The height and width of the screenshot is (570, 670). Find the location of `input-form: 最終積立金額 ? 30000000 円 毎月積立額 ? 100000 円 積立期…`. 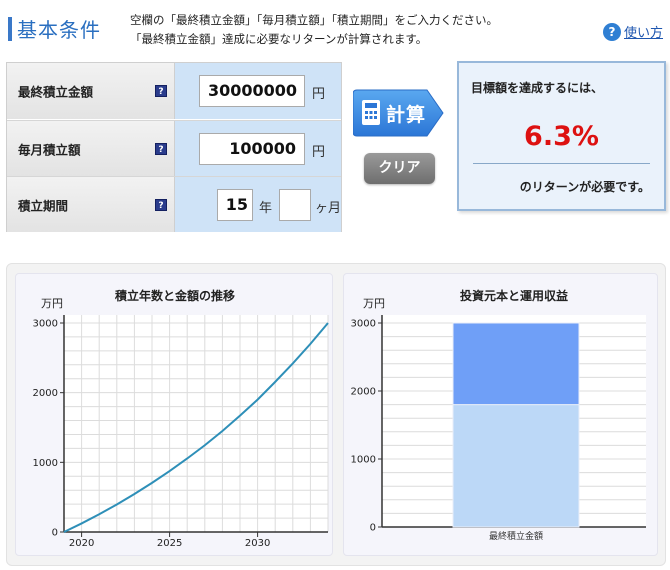

input-form: 最終積立金額 ? 30000000 円 毎月積立額 ? 100000 円 積立期… is located at coordinates (174, 147).